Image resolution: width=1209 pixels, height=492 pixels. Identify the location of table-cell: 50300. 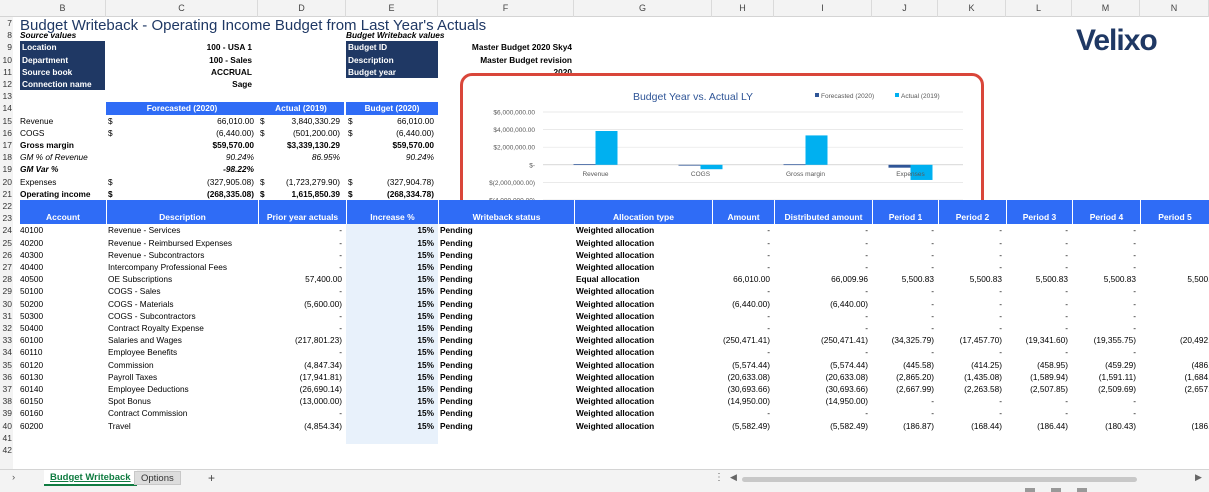
(60, 316).